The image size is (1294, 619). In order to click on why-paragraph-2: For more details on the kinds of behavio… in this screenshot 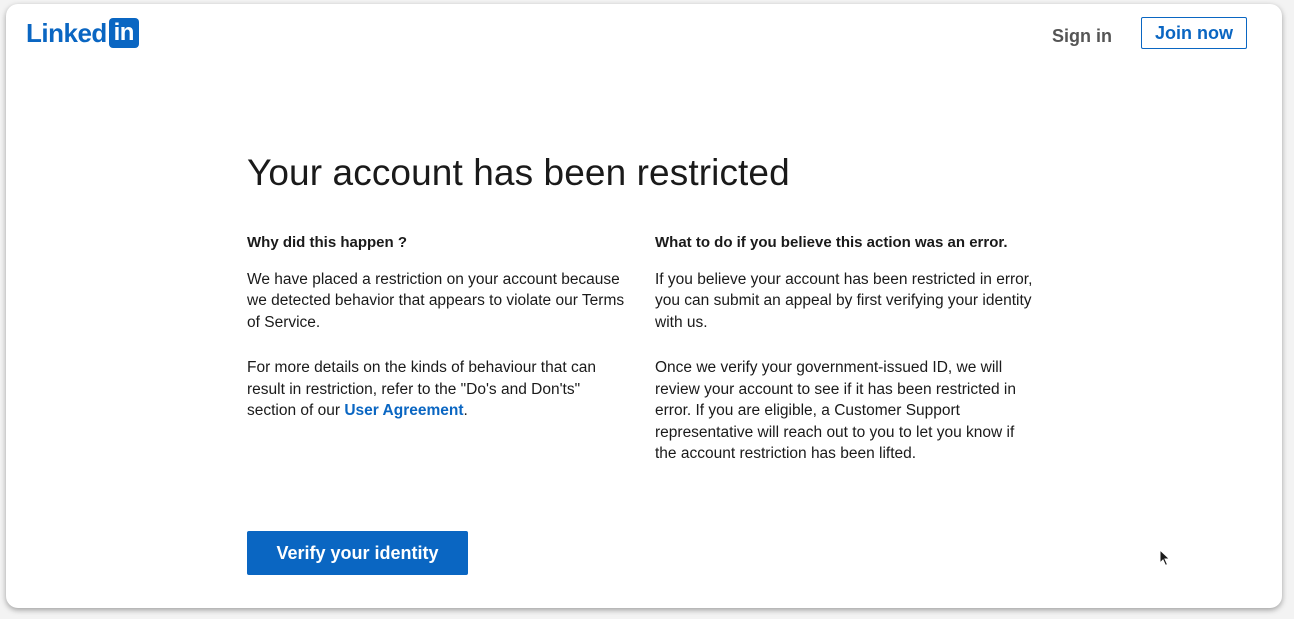, I will do `click(437, 389)`.